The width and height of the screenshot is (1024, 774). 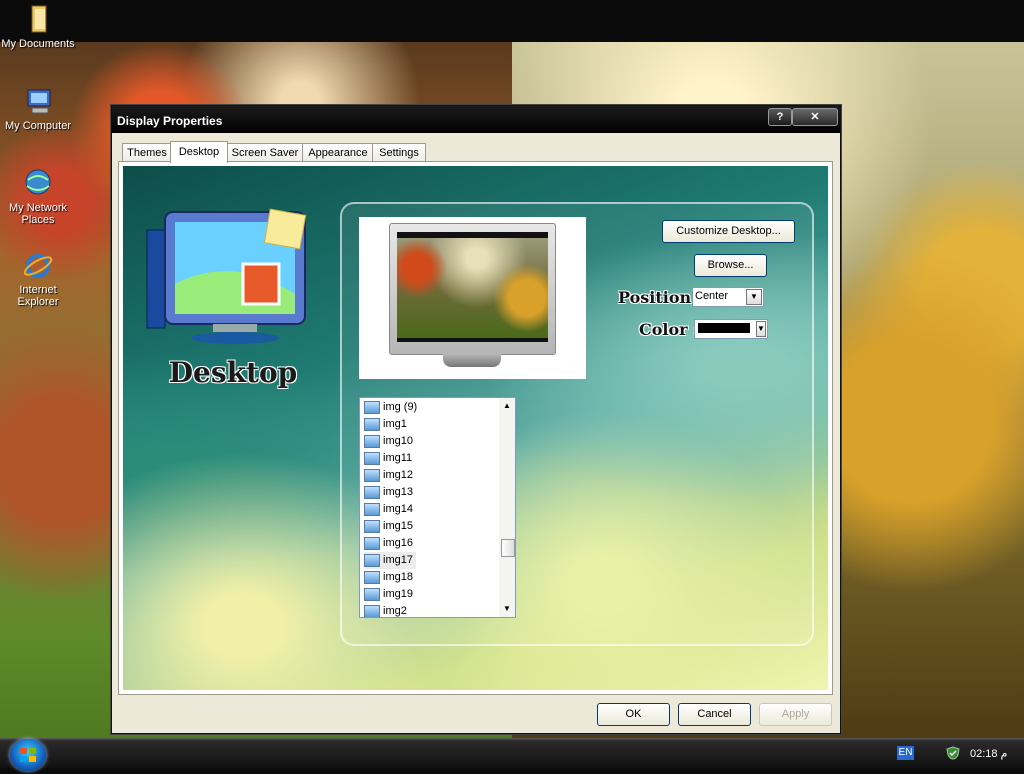 What do you see at coordinates (429, 475) in the screenshot?
I see `list-item: img12` at bounding box center [429, 475].